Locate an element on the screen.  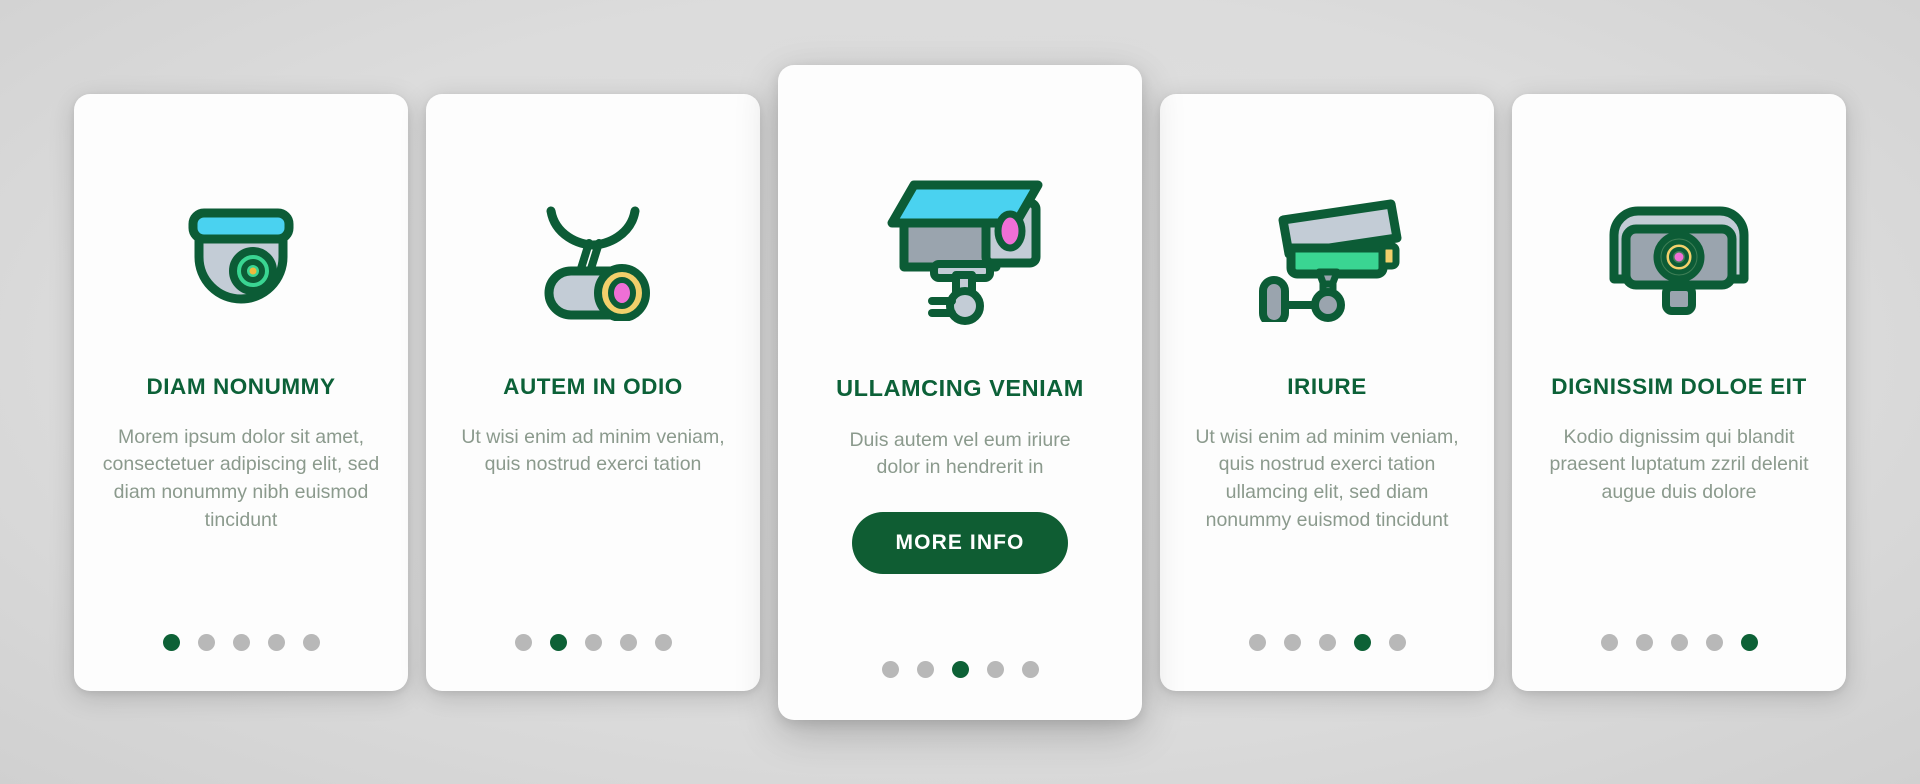
hanging-ceiling-camera-icon is located at coordinates (593, 256).